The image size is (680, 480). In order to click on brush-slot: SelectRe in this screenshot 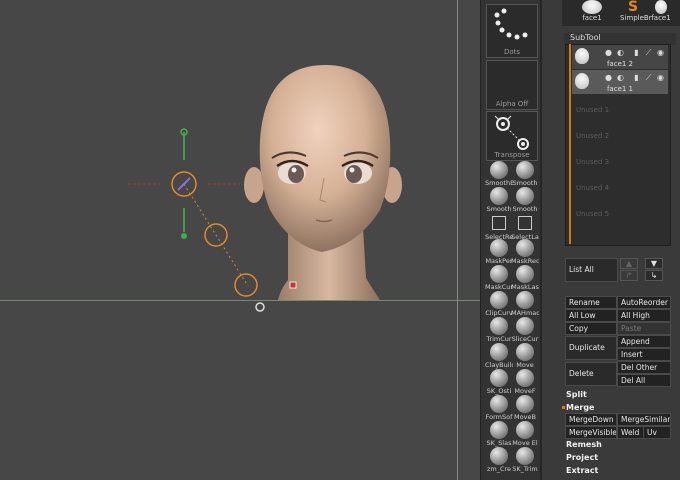, I will do `click(499, 227)`.